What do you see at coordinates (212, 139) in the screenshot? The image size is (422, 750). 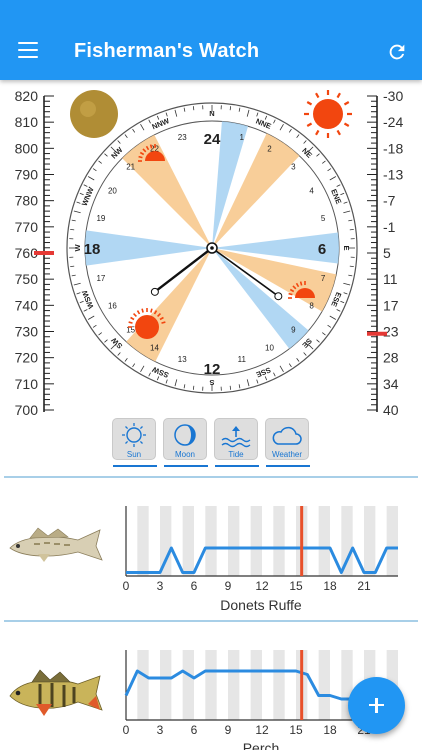 I see `main-hour-label: 24` at bounding box center [212, 139].